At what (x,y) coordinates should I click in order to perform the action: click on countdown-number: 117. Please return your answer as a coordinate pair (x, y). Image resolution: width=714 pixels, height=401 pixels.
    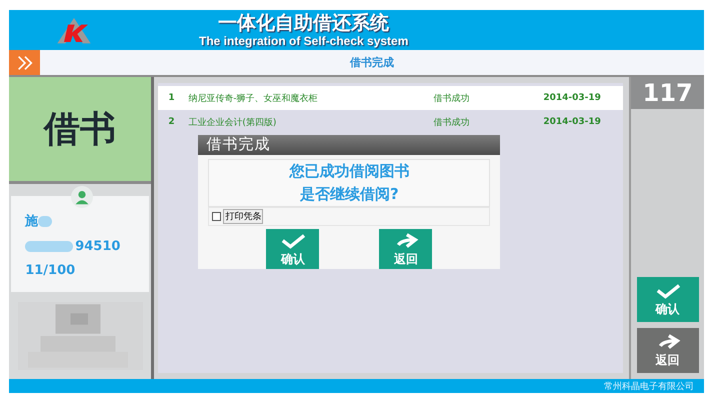
    Looking at the image, I should click on (667, 93).